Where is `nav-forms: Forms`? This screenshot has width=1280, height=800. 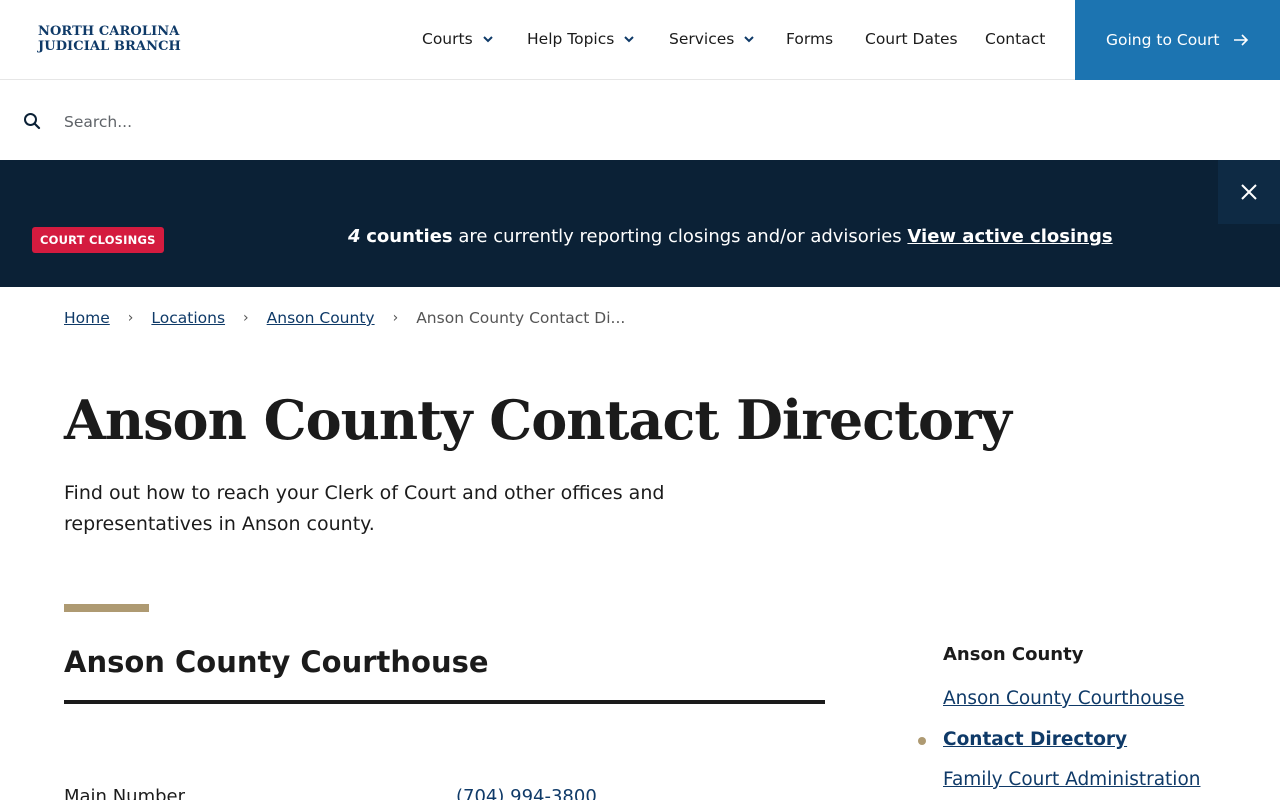 nav-forms: Forms is located at coordinates (809, 39).